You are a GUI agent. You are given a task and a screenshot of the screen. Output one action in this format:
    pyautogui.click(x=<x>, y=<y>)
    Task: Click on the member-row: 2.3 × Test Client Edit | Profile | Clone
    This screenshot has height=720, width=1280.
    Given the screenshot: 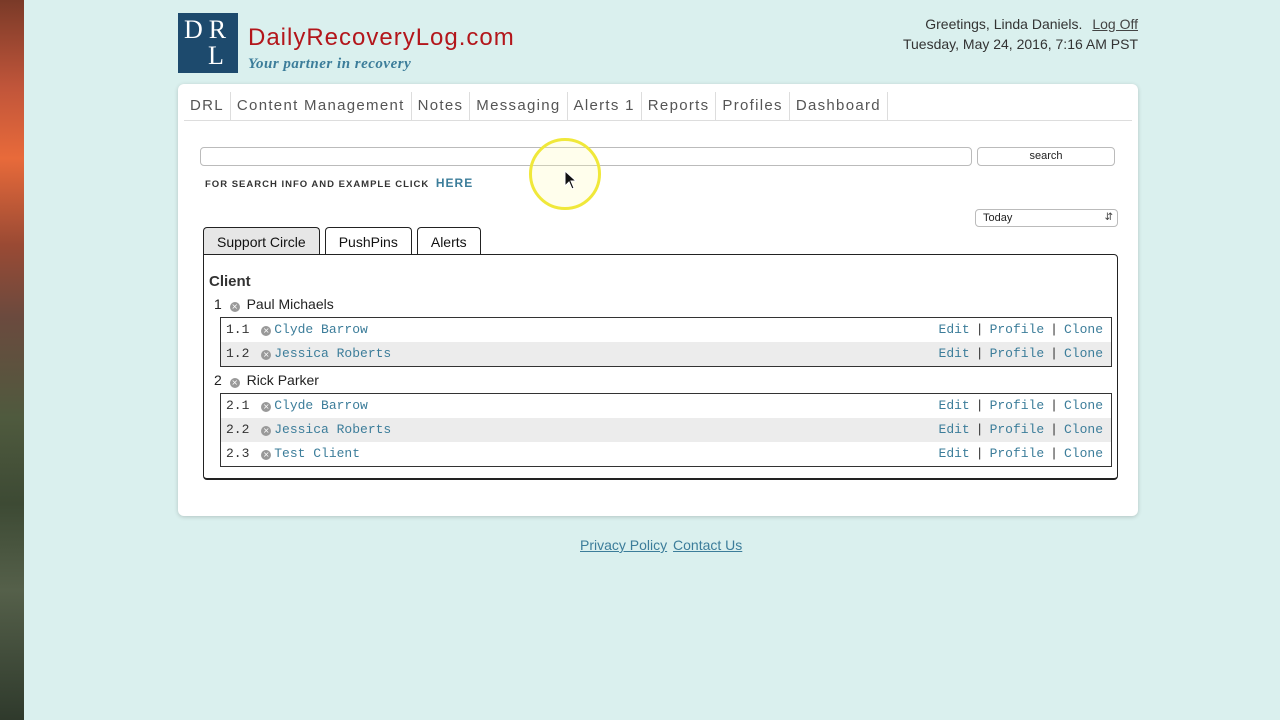 What is the action you would take?
    pyautogui.click(x=666, y=454)
    